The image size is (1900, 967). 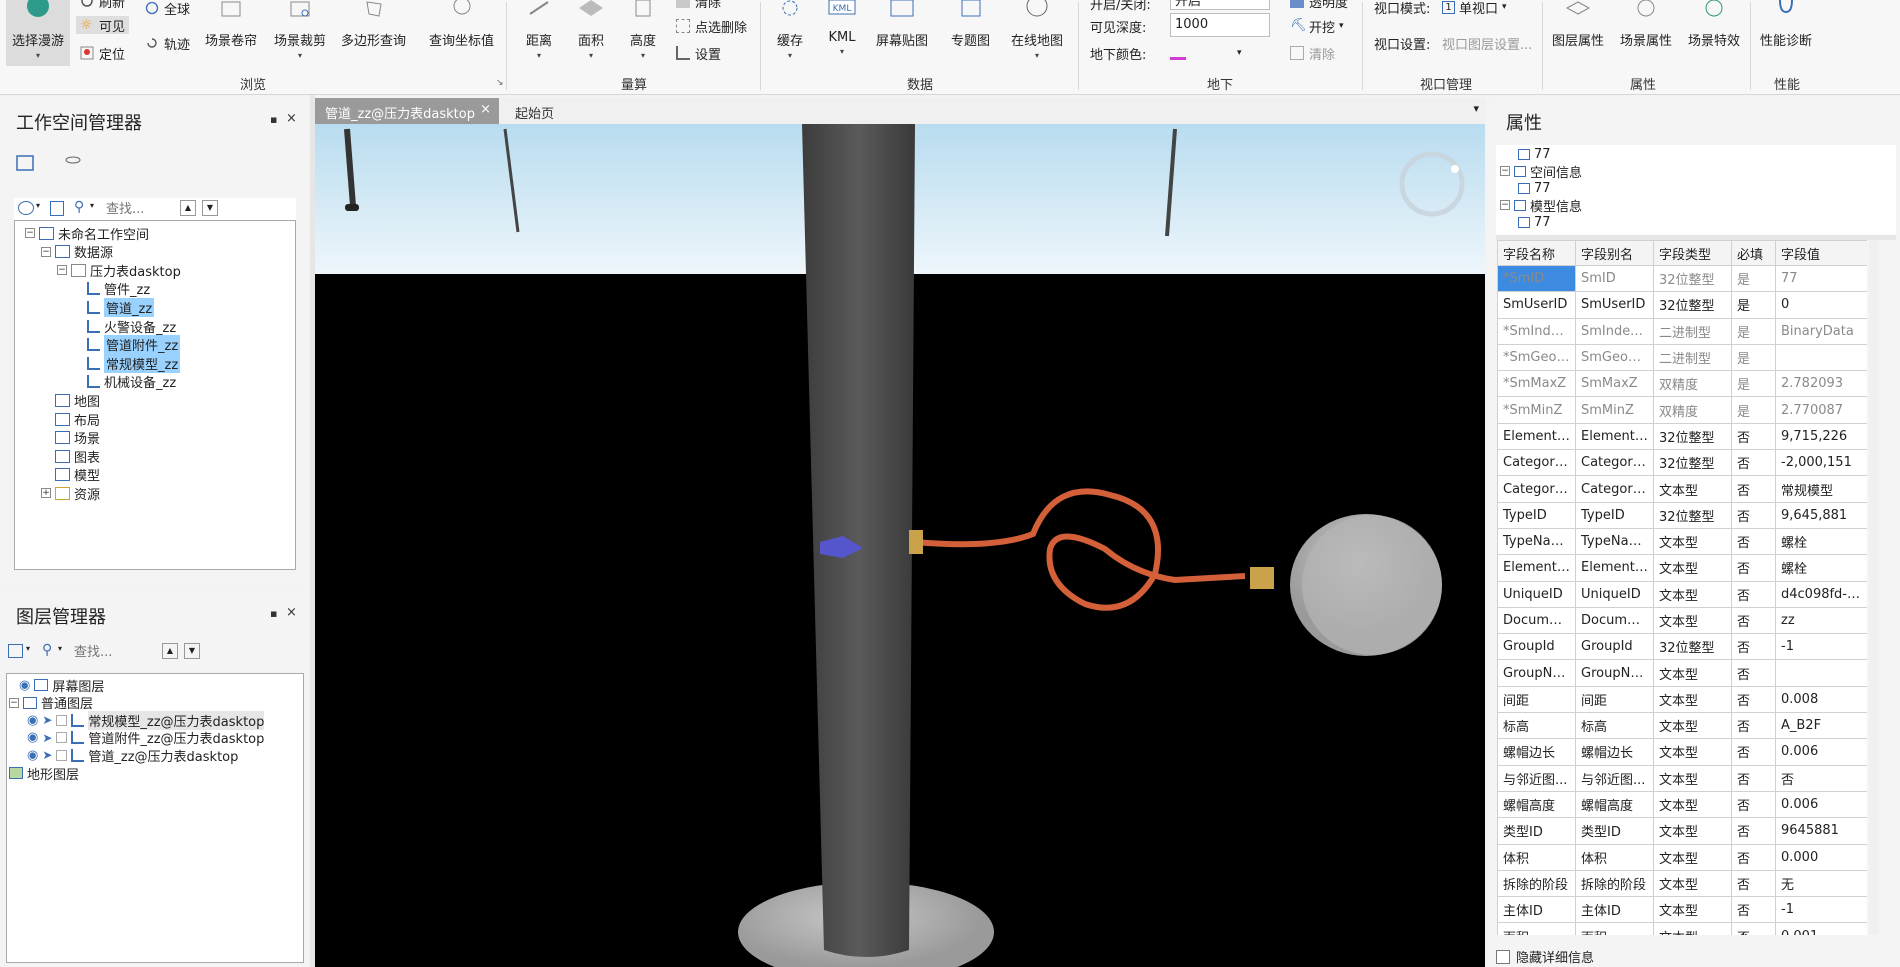 What do you see at coordinates (1821, 357) in the screenshot?
I see `table-cell` at bounding box center [1821, 357].